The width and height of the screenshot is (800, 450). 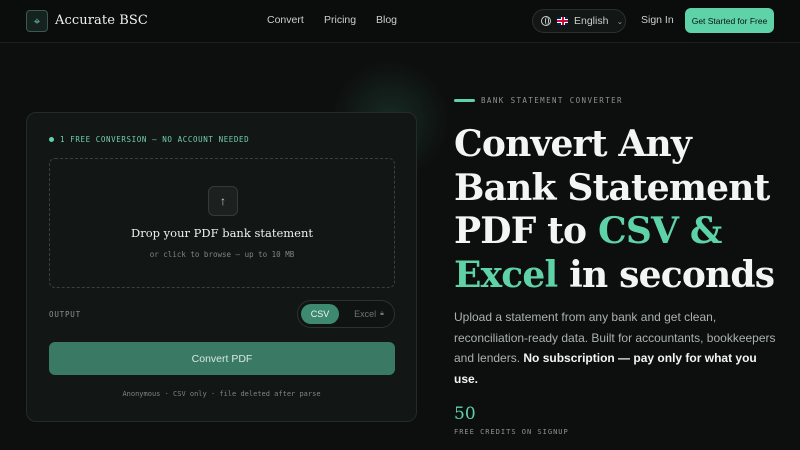 What do you see at coordinates (729, 20) in the screenshot?
I see `get-started-button: Get Started for Free` at bounding box center [729, 20].